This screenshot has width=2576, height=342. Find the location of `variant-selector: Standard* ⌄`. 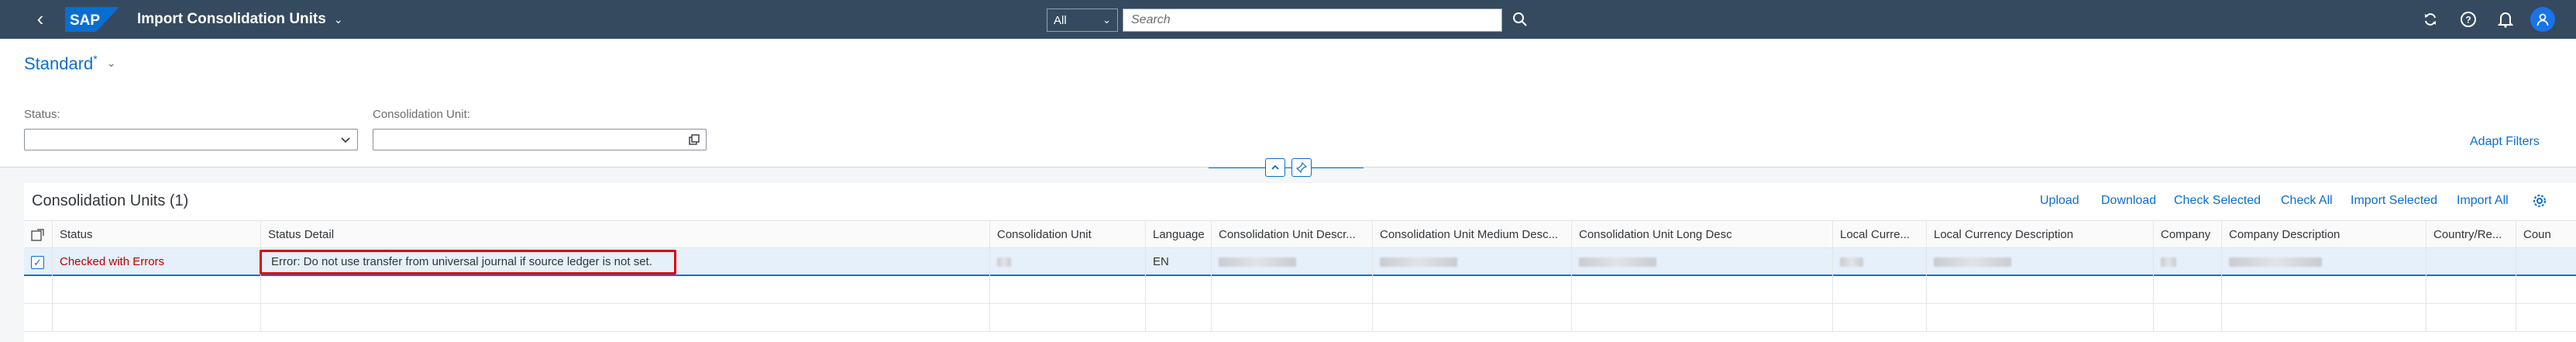

variant-selector: Standard* ⌄ is located at coordinates (69, 63).